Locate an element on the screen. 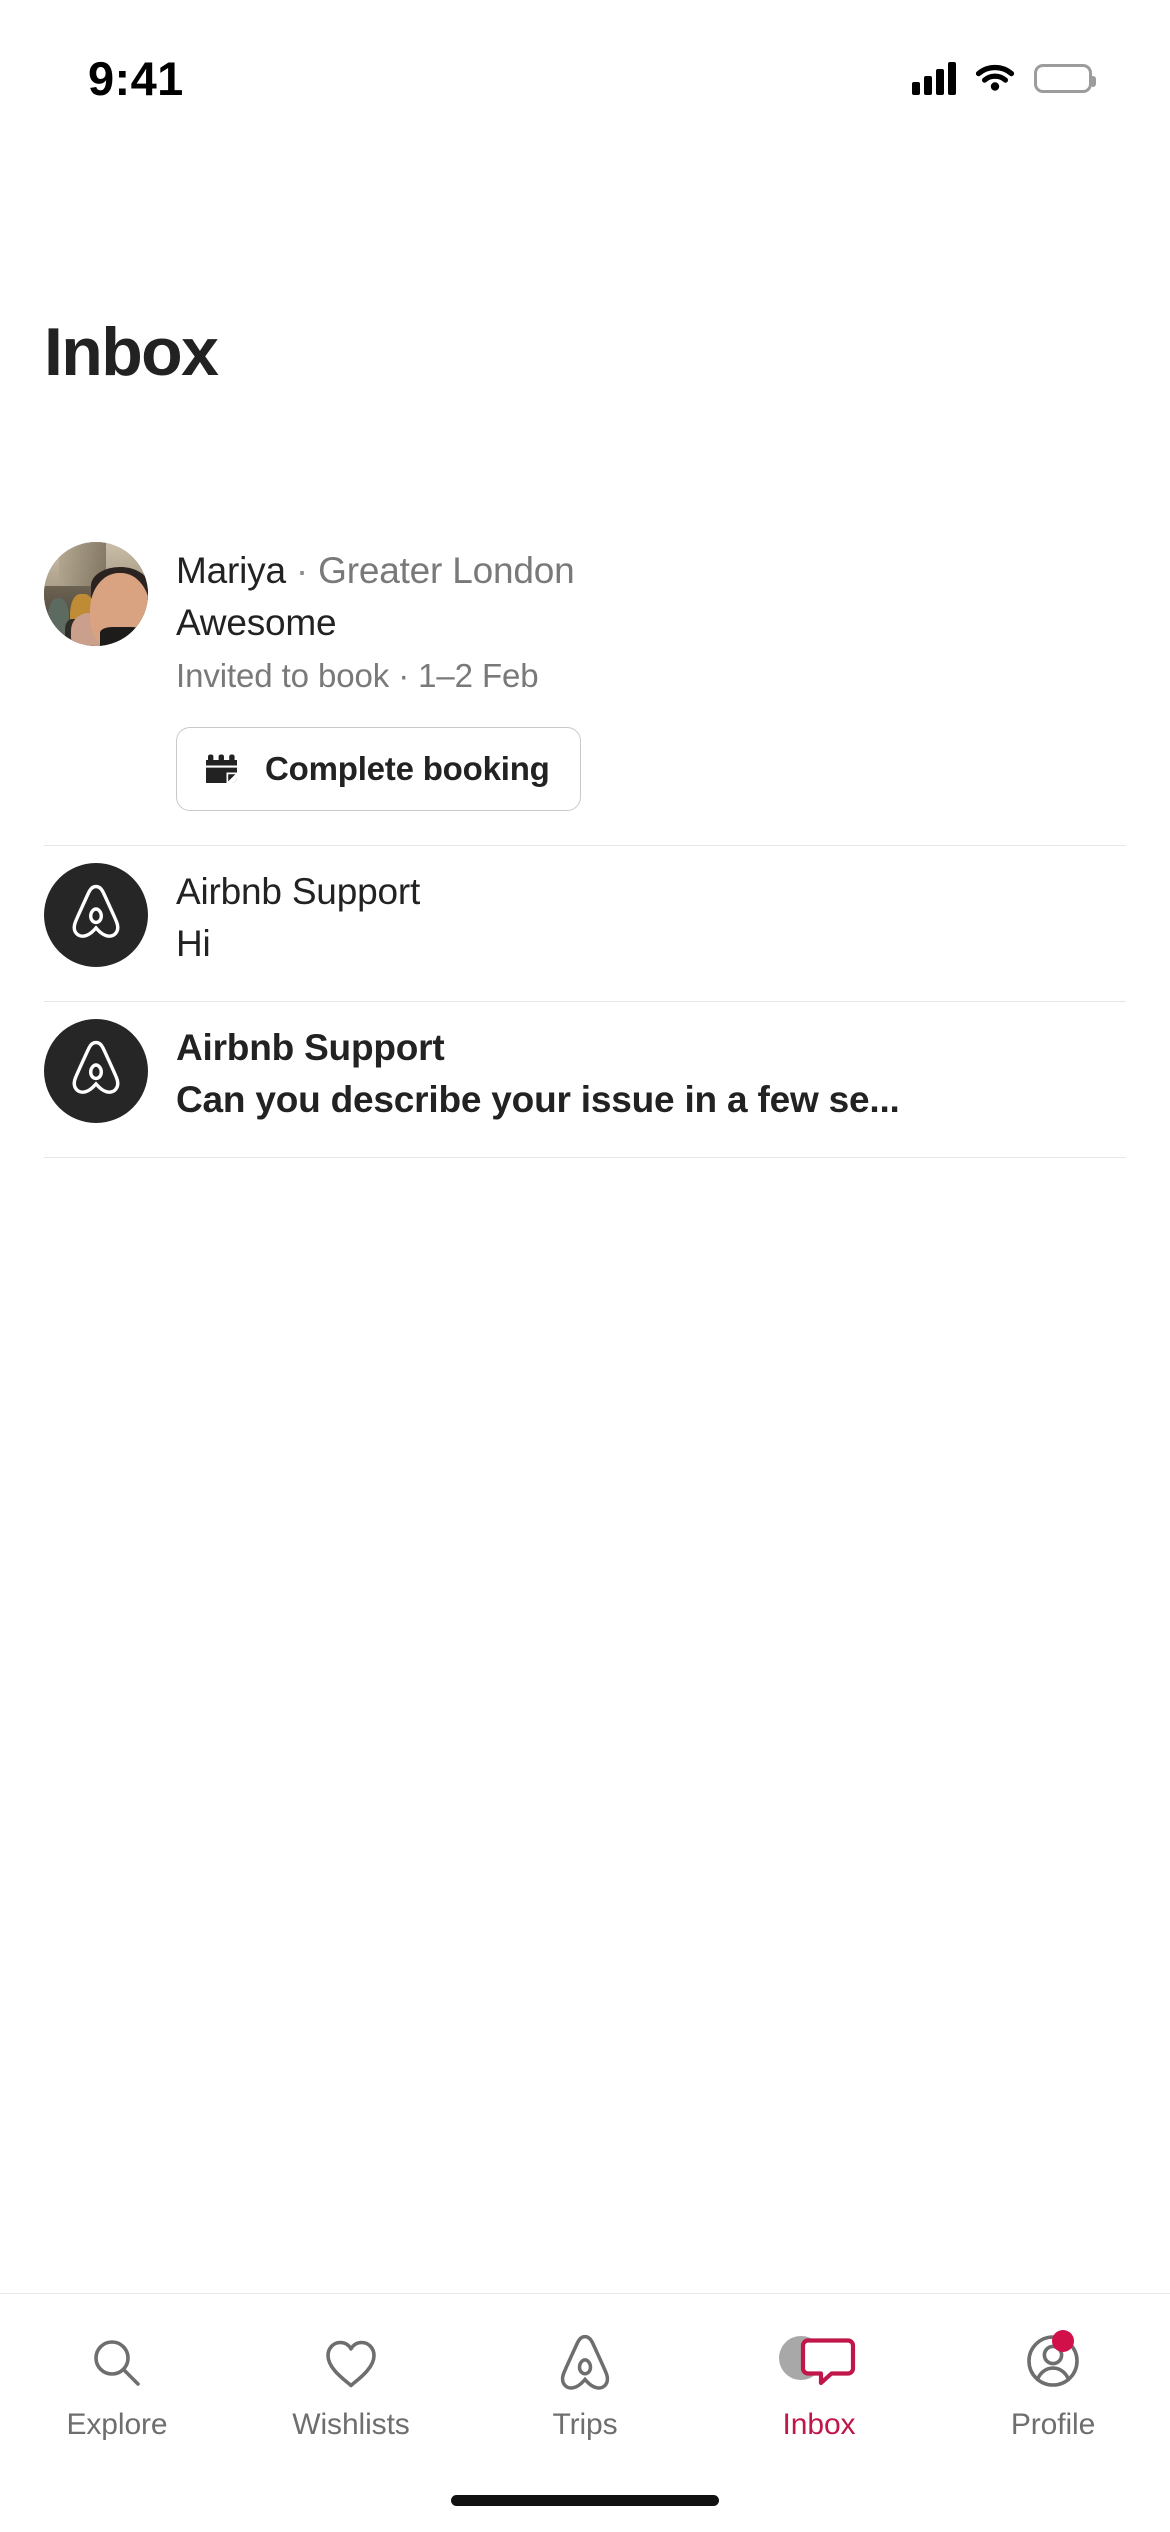 This screenshot has height=2532, width=1170. complete-booking-label: Complete booking is located at coordinates (407, 768).